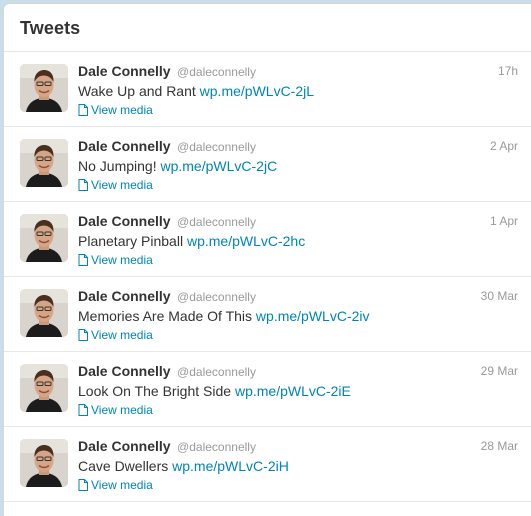  Describe the element at coordinates (137, 91) in the screenshot. I see `tweet-text-content: Wake Up and Rant` at that location.